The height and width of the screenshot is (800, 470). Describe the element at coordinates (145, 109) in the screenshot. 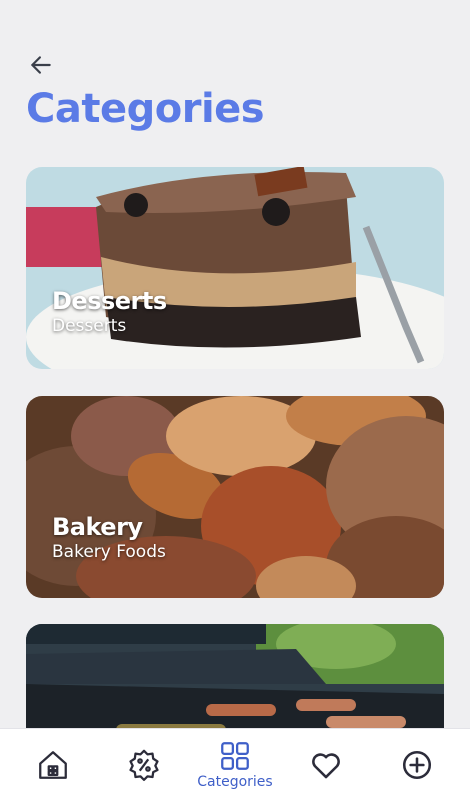

I see `page-title: Categories` at that location.